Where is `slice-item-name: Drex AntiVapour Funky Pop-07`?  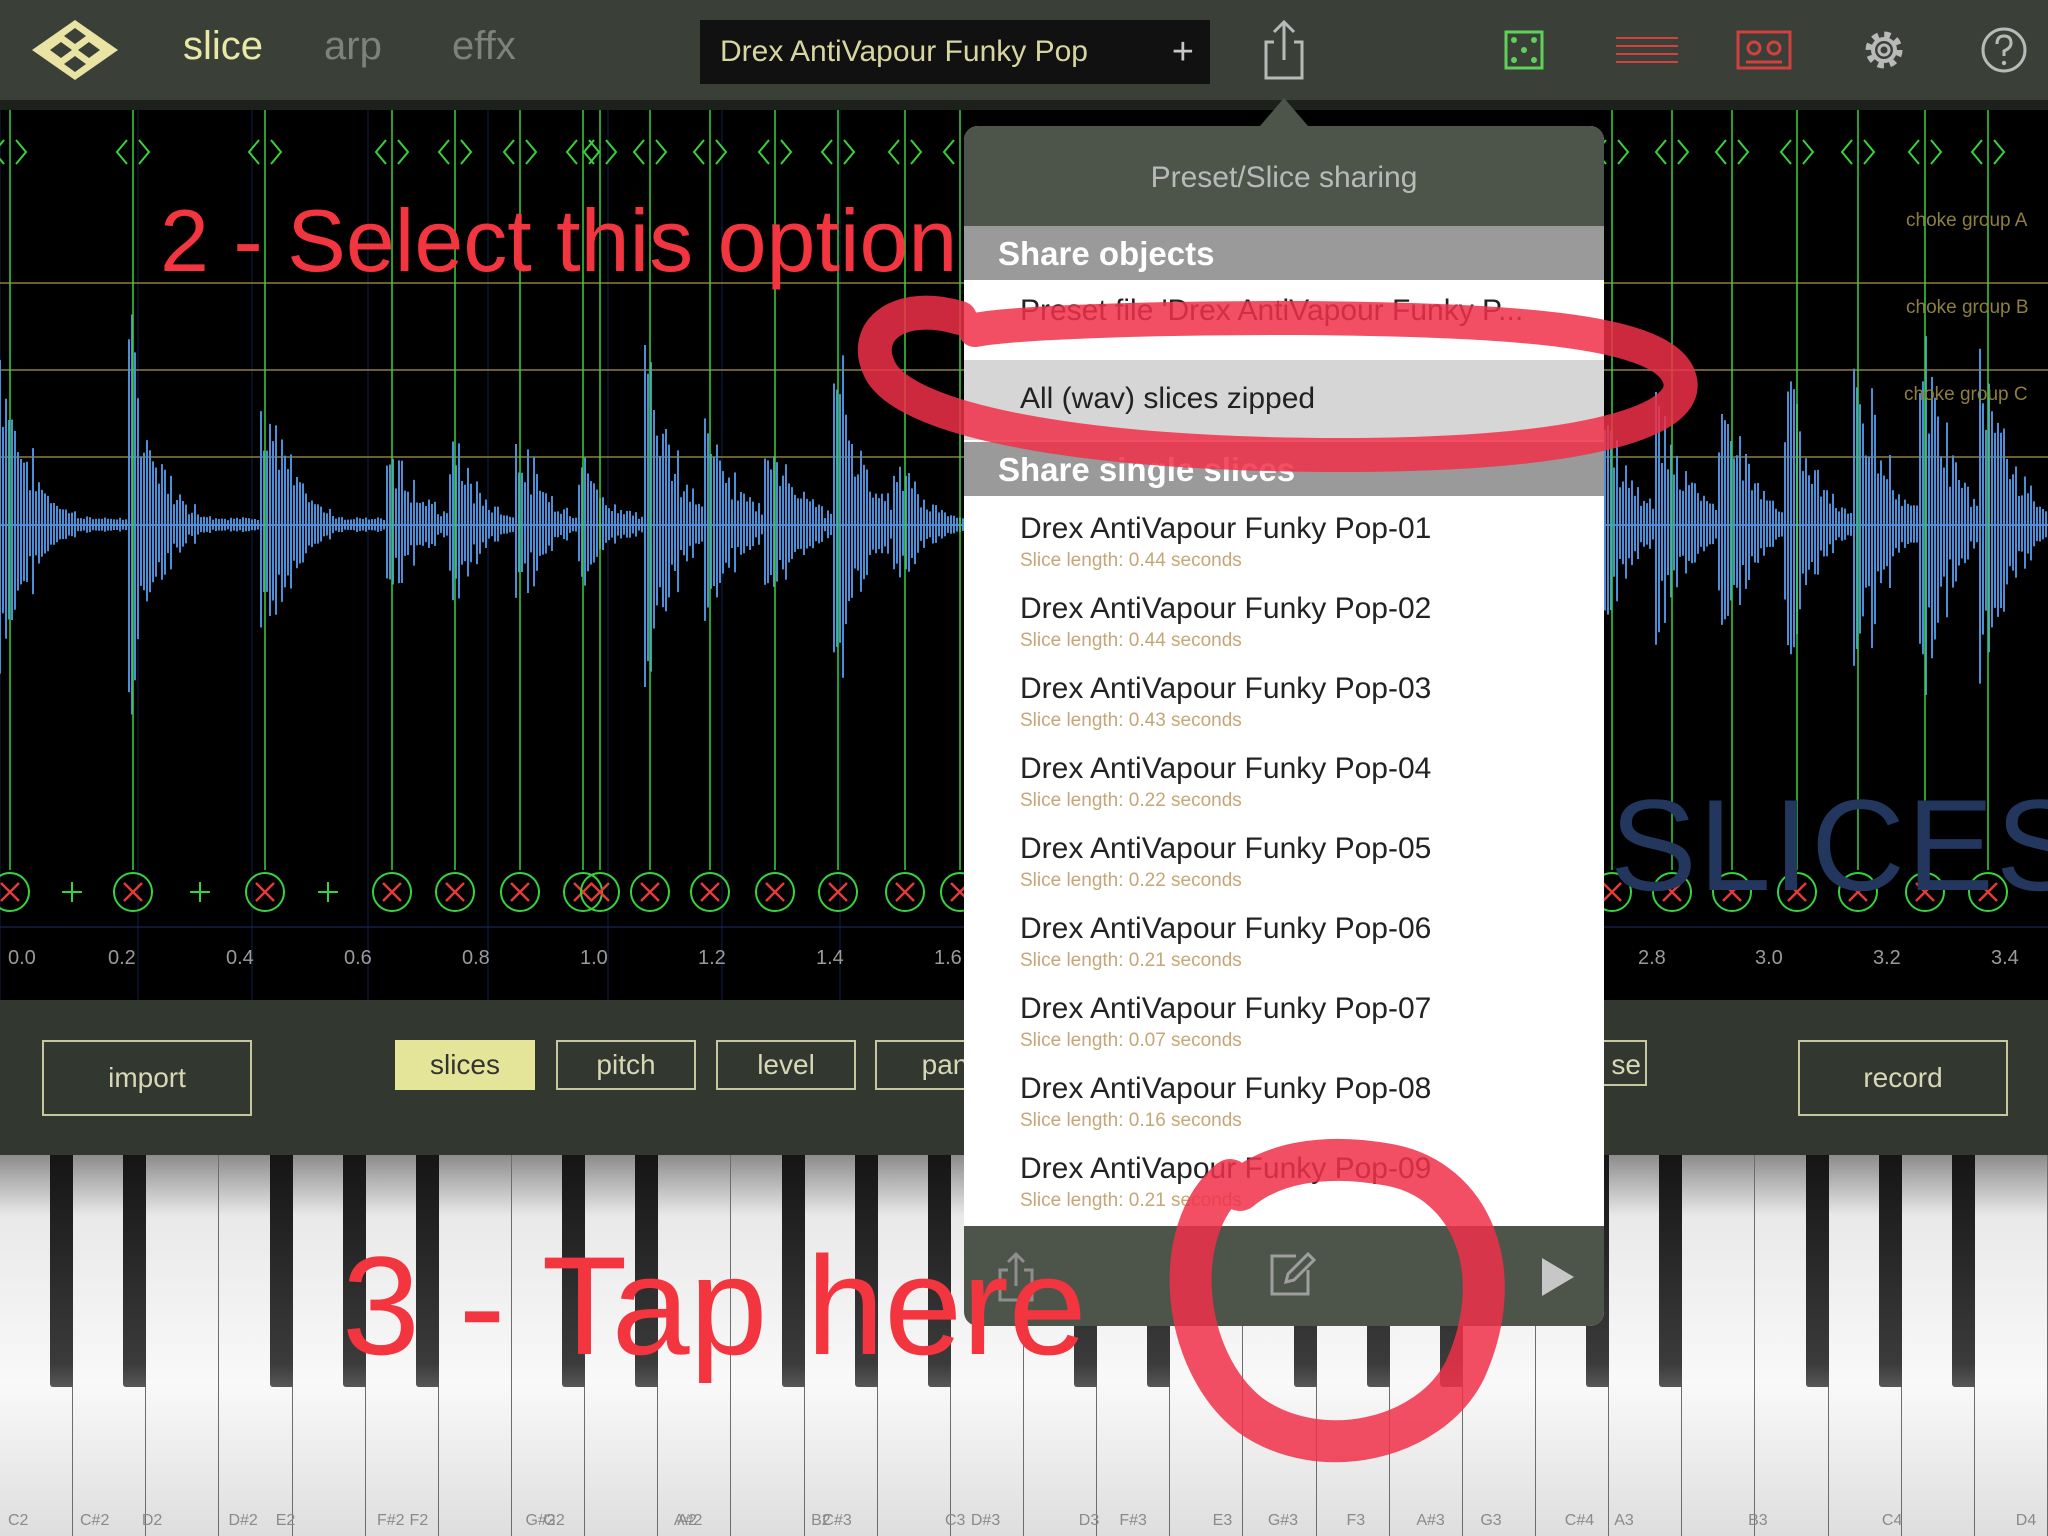
slice-item-name: Drex AntiVapour Funky Pop-07 is located at coordinates (1225, 1009).